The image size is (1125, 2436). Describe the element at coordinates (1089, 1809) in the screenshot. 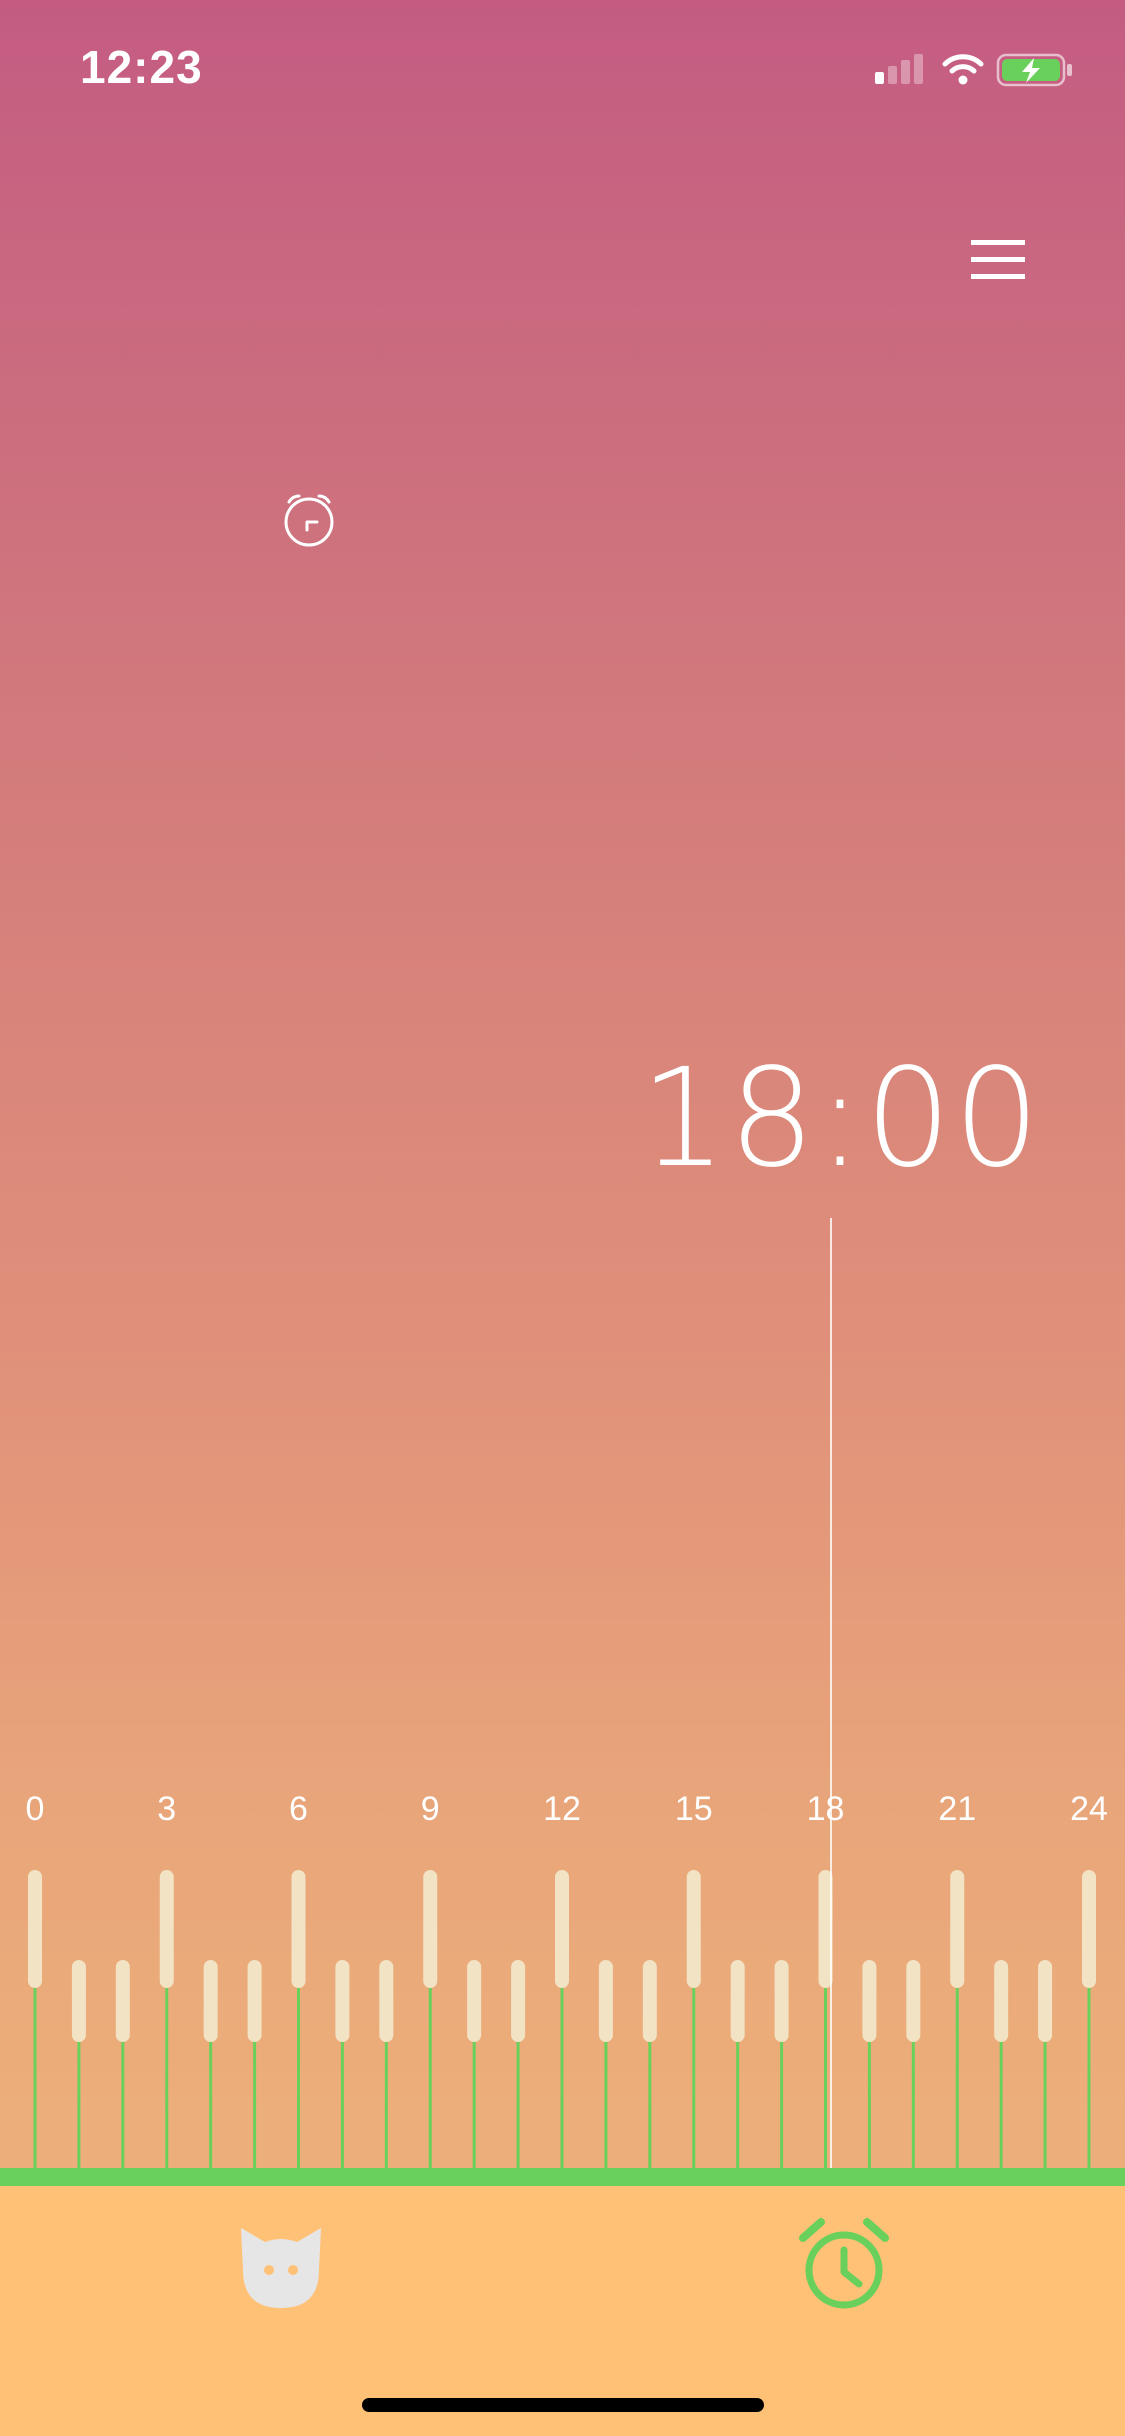

I see `hour-label: 24` at that location.